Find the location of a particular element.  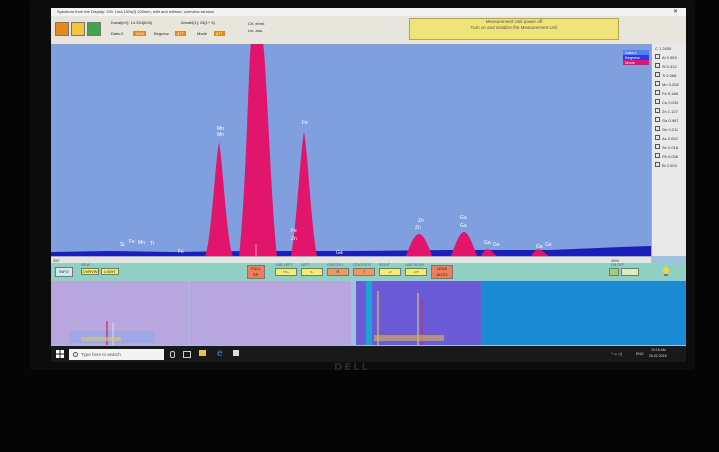

nav-button: -> is located at coordinates (390, 272).